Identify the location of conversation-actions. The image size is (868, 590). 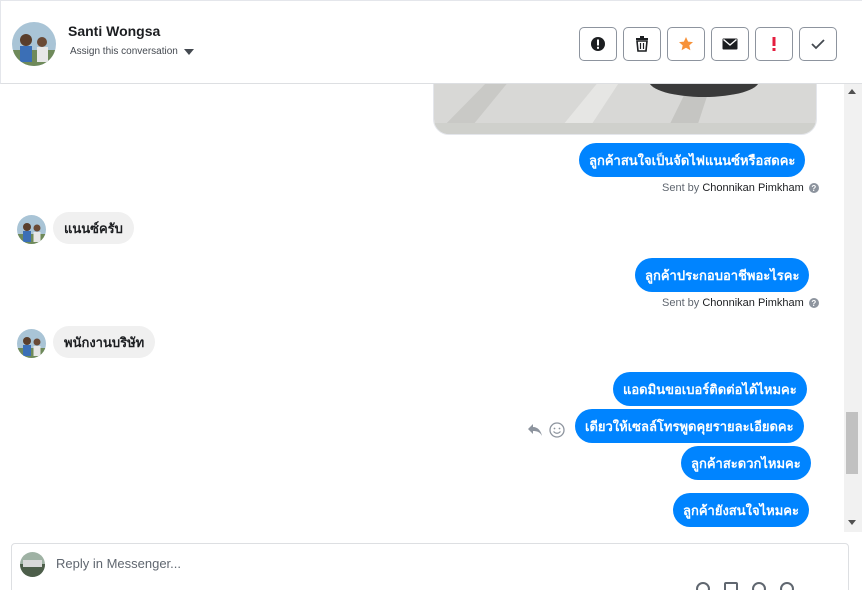
(708, 44).